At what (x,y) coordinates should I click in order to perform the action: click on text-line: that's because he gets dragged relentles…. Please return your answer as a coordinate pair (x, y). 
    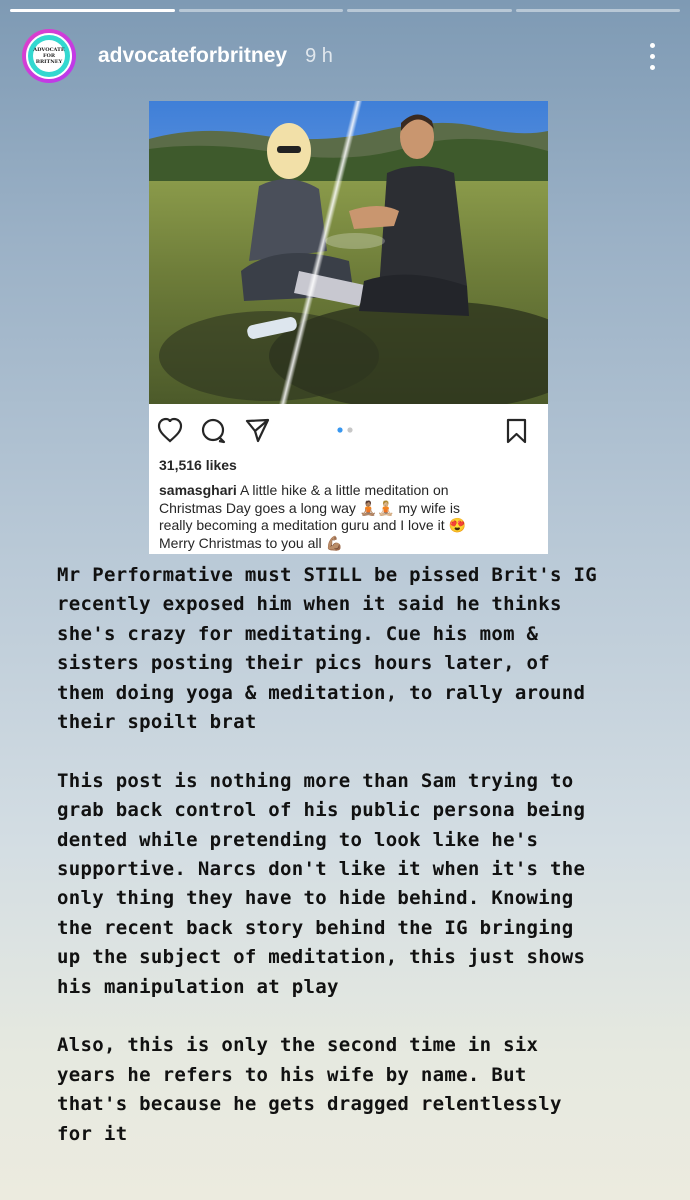
    Looking at the image, I should click on (309, 1104).